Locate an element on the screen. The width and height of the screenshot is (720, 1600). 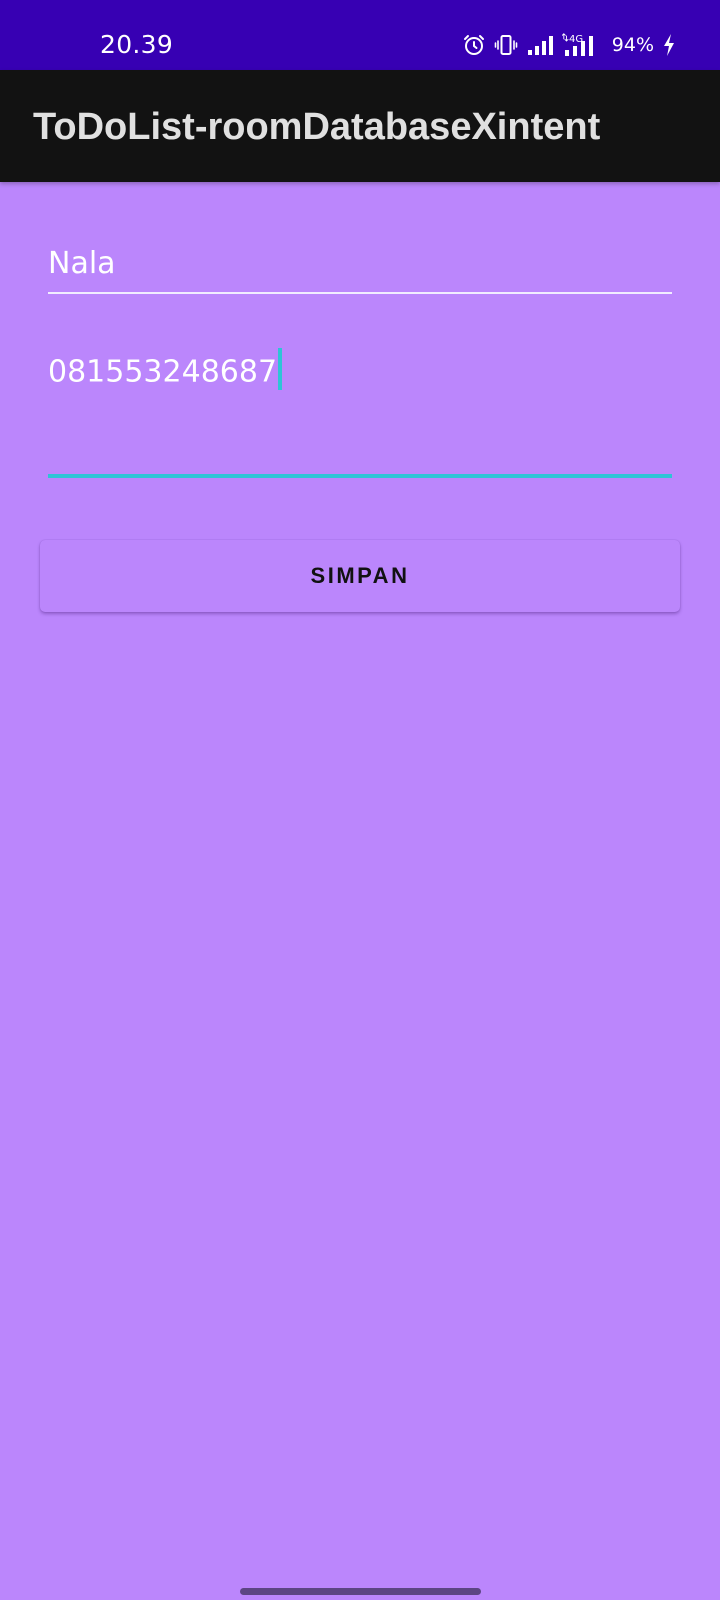
home-indicator is located at coordinates (360, 1591).